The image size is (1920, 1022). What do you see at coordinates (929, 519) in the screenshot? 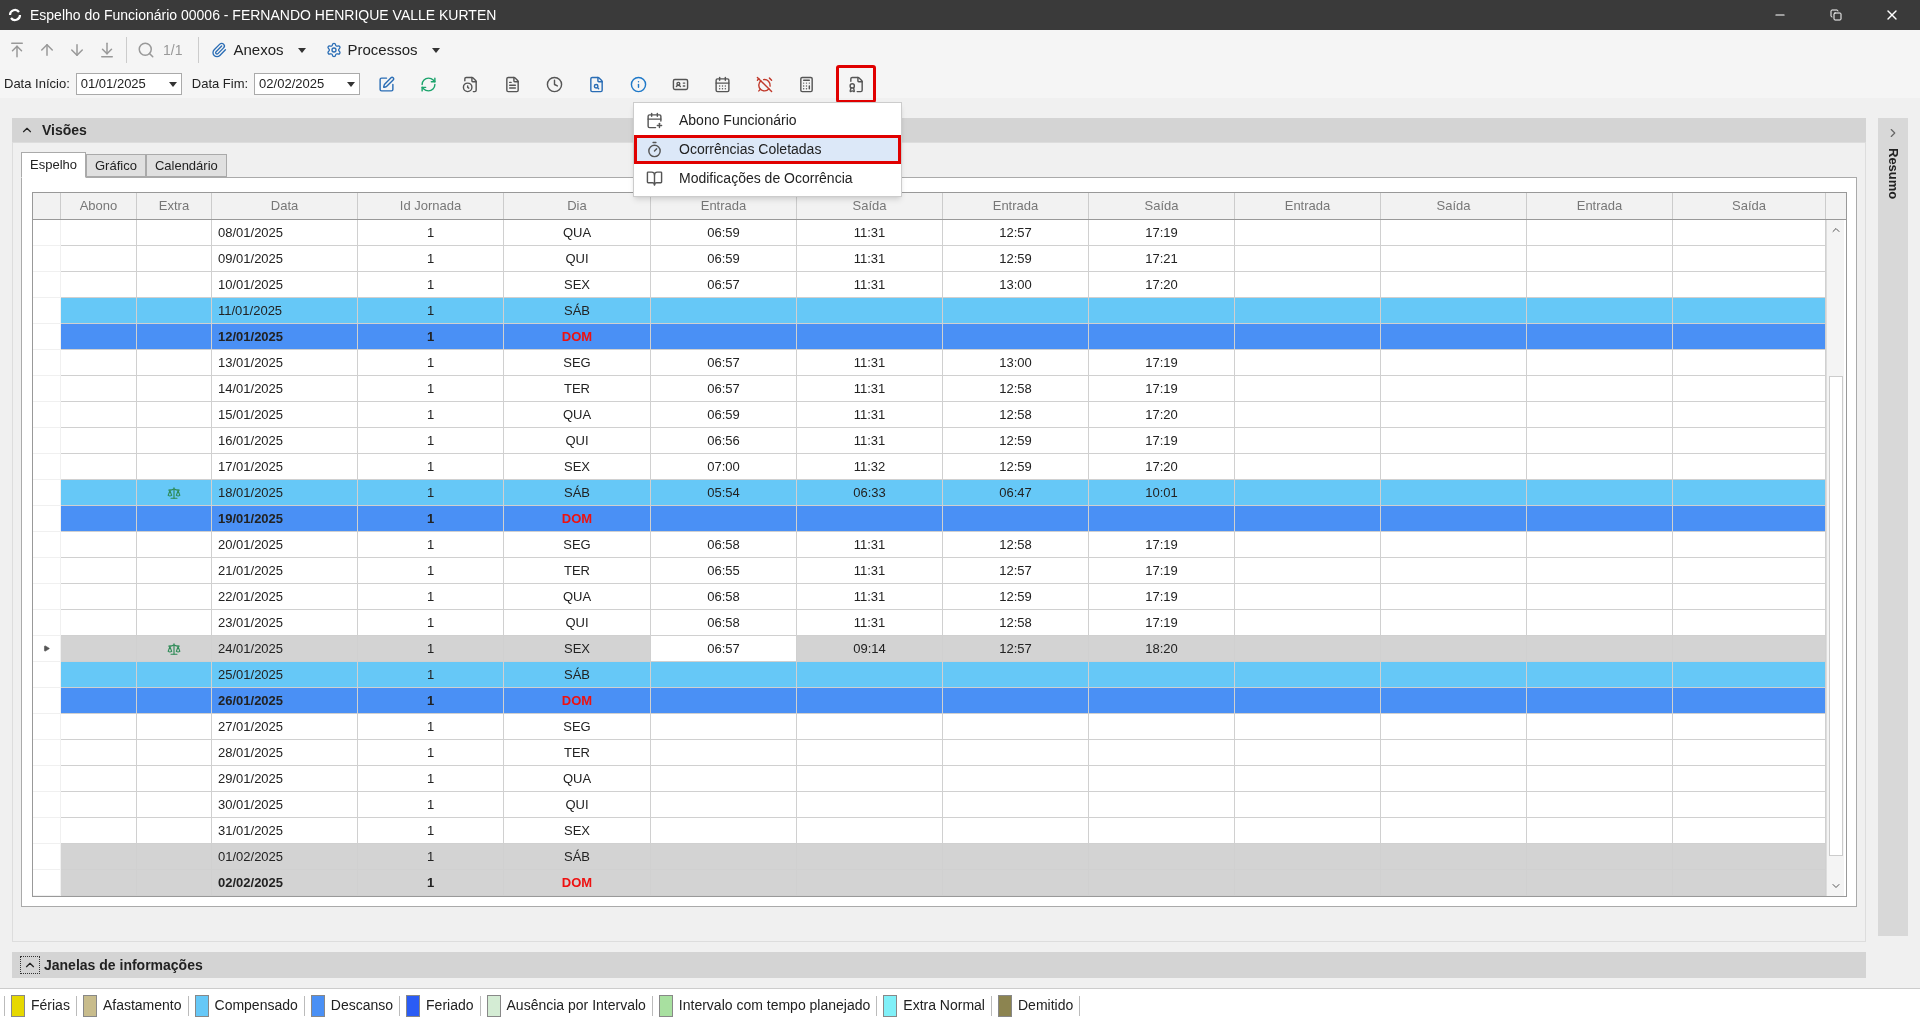
I see `table-row: 19/01/2025 1 DOM` at bounding box center [929, 519].